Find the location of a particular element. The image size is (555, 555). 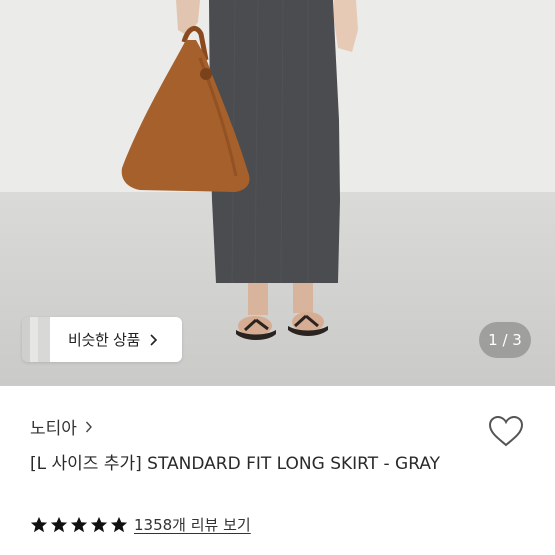

star-rating is located at coordinates (79, 525).